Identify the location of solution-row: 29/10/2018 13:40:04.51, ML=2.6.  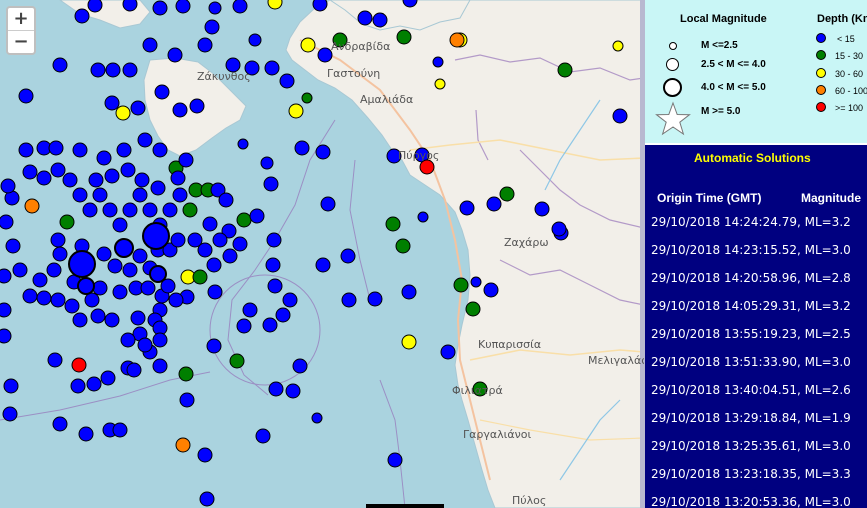
(751, 390).